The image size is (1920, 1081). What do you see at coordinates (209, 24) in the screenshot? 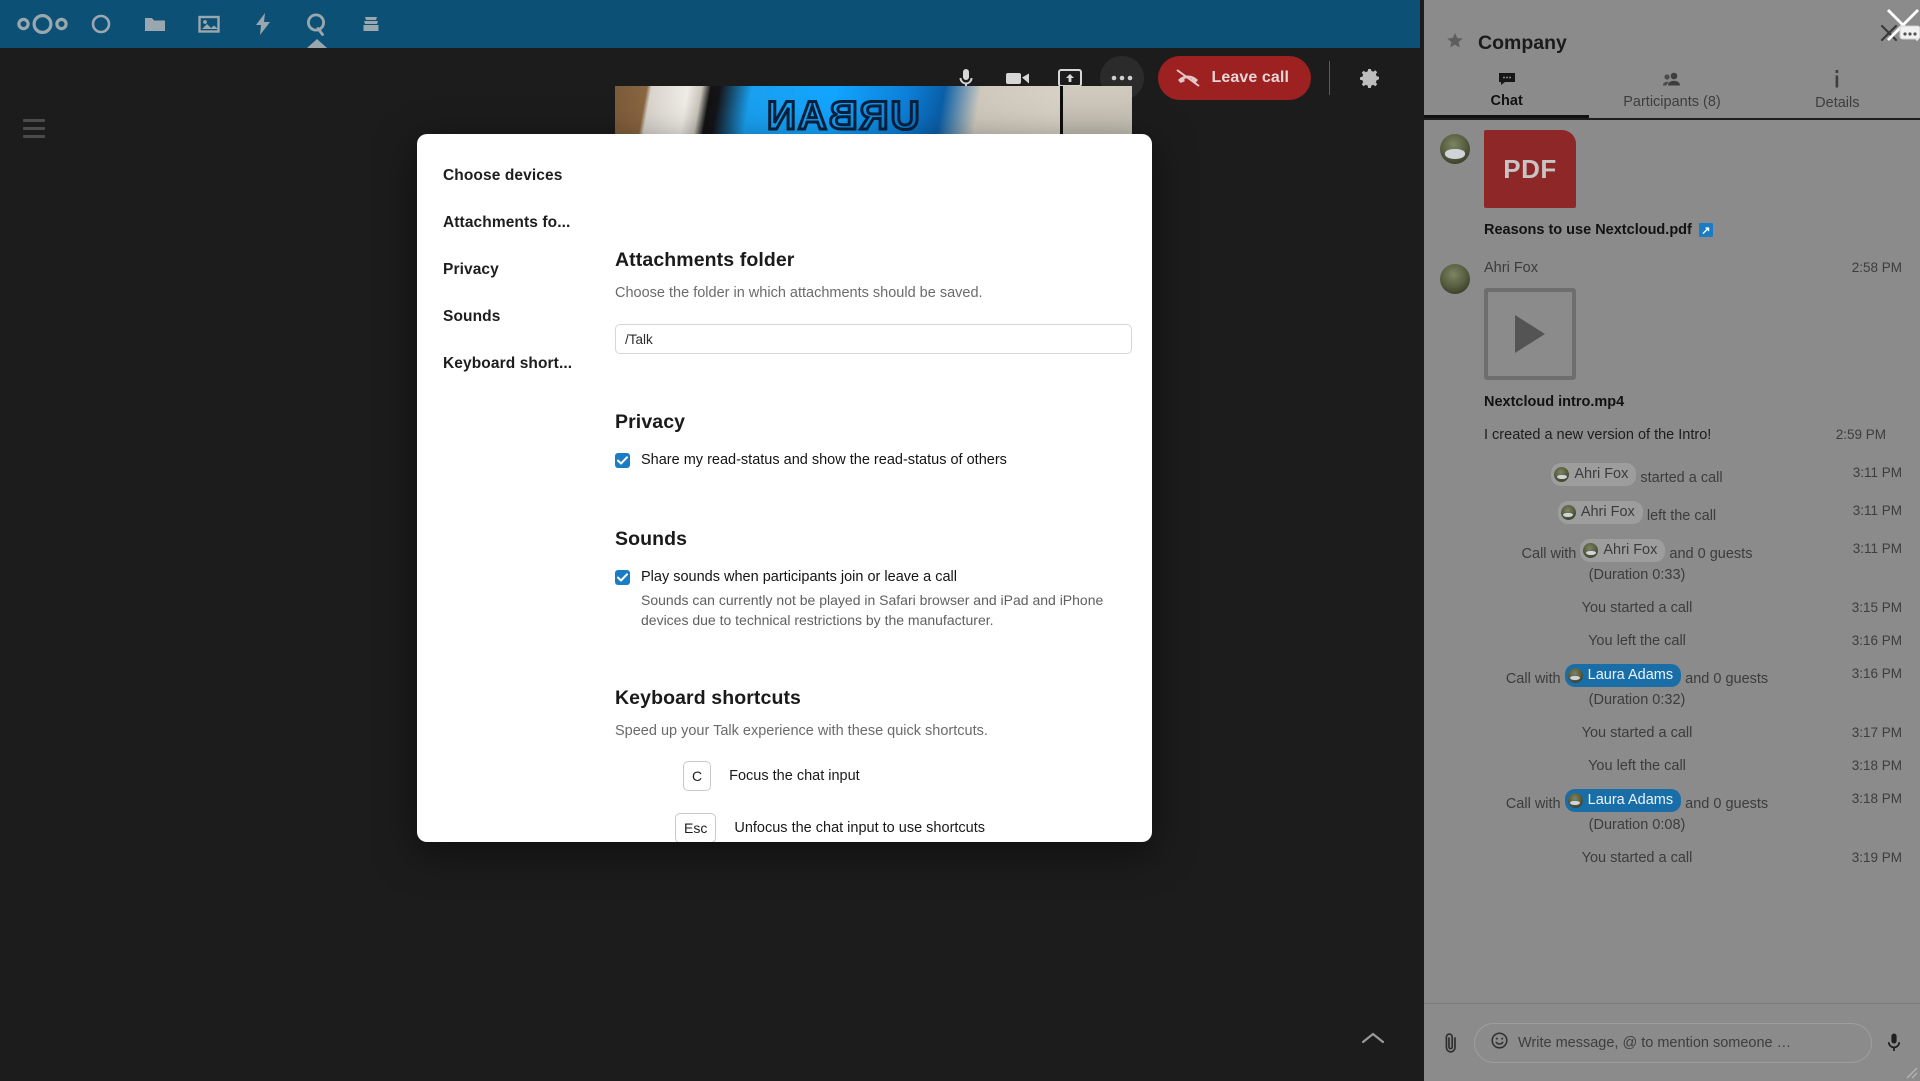
I see `sidebar-item-photos` at bounding box center [209, 24].